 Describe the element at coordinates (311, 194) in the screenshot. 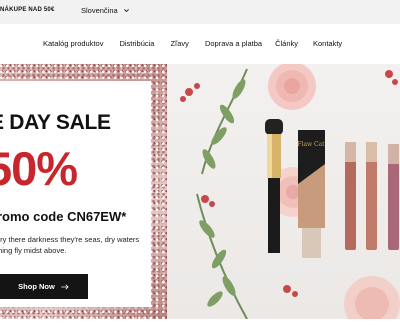

I see `foundation-tube-icon: Flaw Cat` at that location.